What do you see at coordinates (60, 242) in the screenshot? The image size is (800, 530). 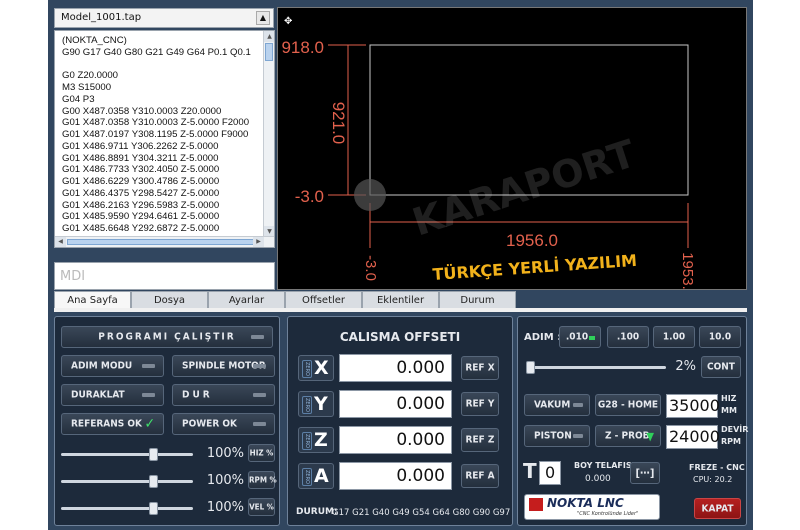 I see `scroll-left-icon: ◀` at bounding box center [60, 242].